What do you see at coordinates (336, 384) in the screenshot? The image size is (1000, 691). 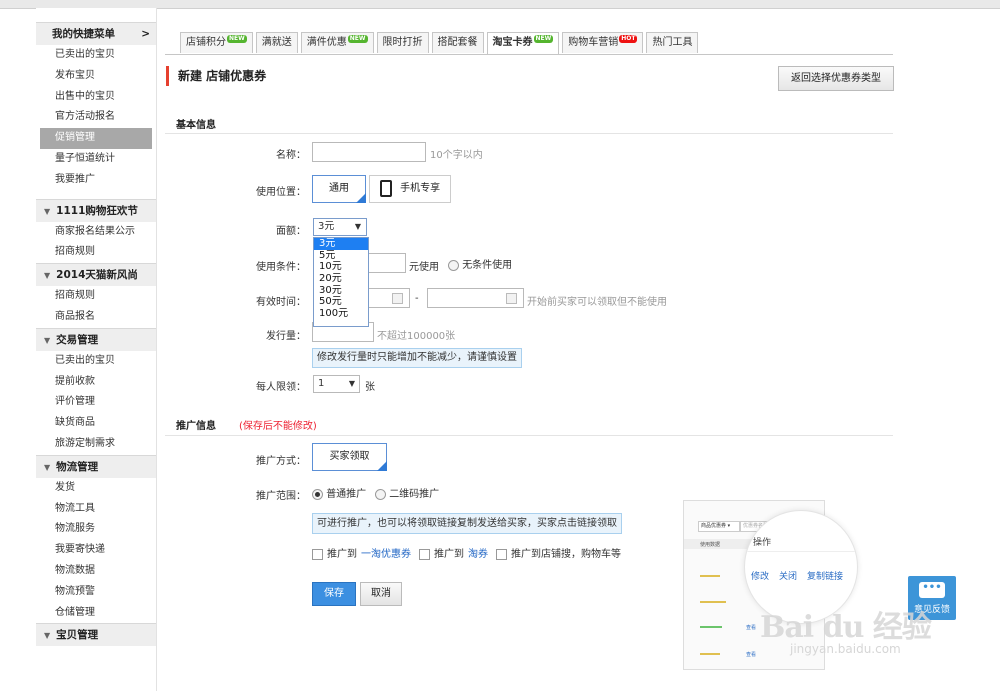 I see `limit-select: 1 ▼` at bounding box center [336, 384].